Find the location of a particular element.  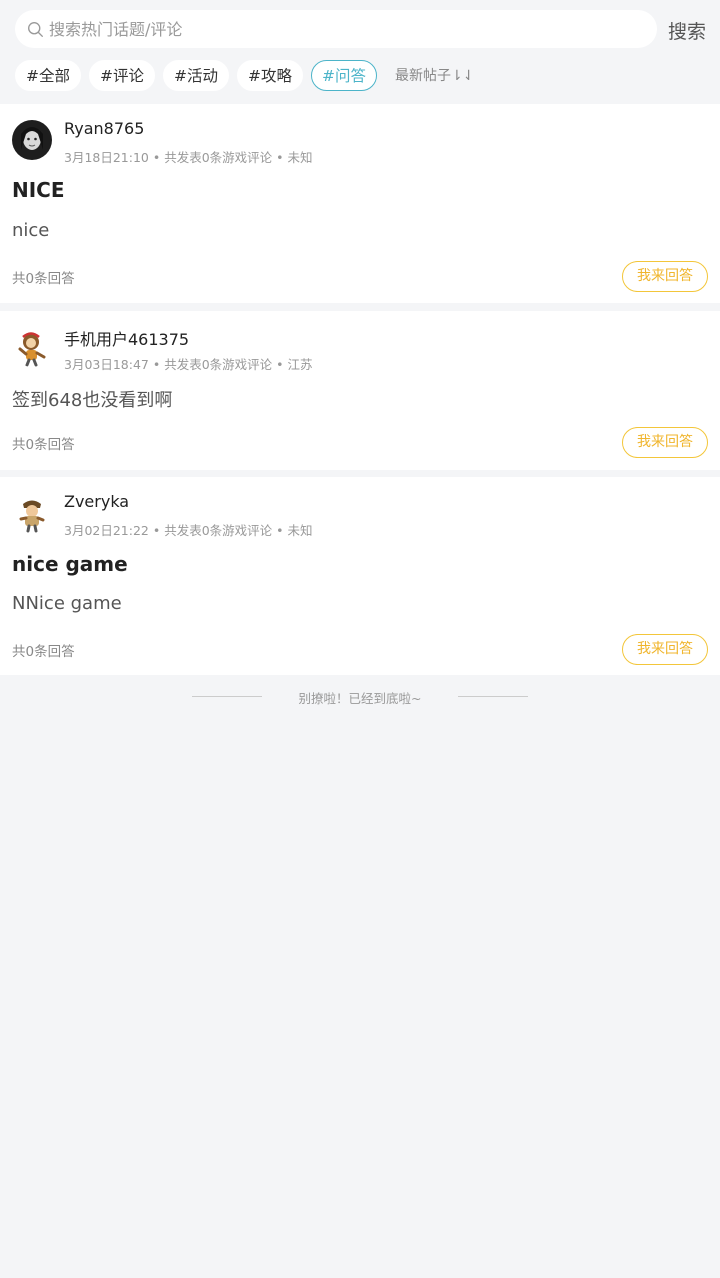

dark-portrait-avatar-icon is located at coordinates (32, 140).